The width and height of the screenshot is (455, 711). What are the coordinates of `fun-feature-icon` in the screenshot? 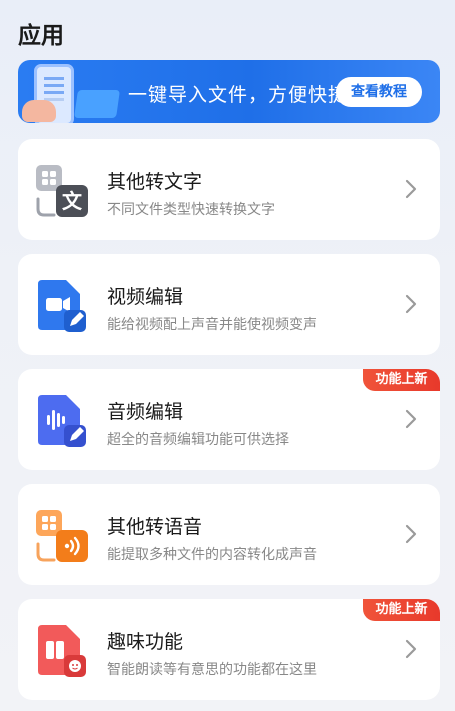 It's located at (62, 651).